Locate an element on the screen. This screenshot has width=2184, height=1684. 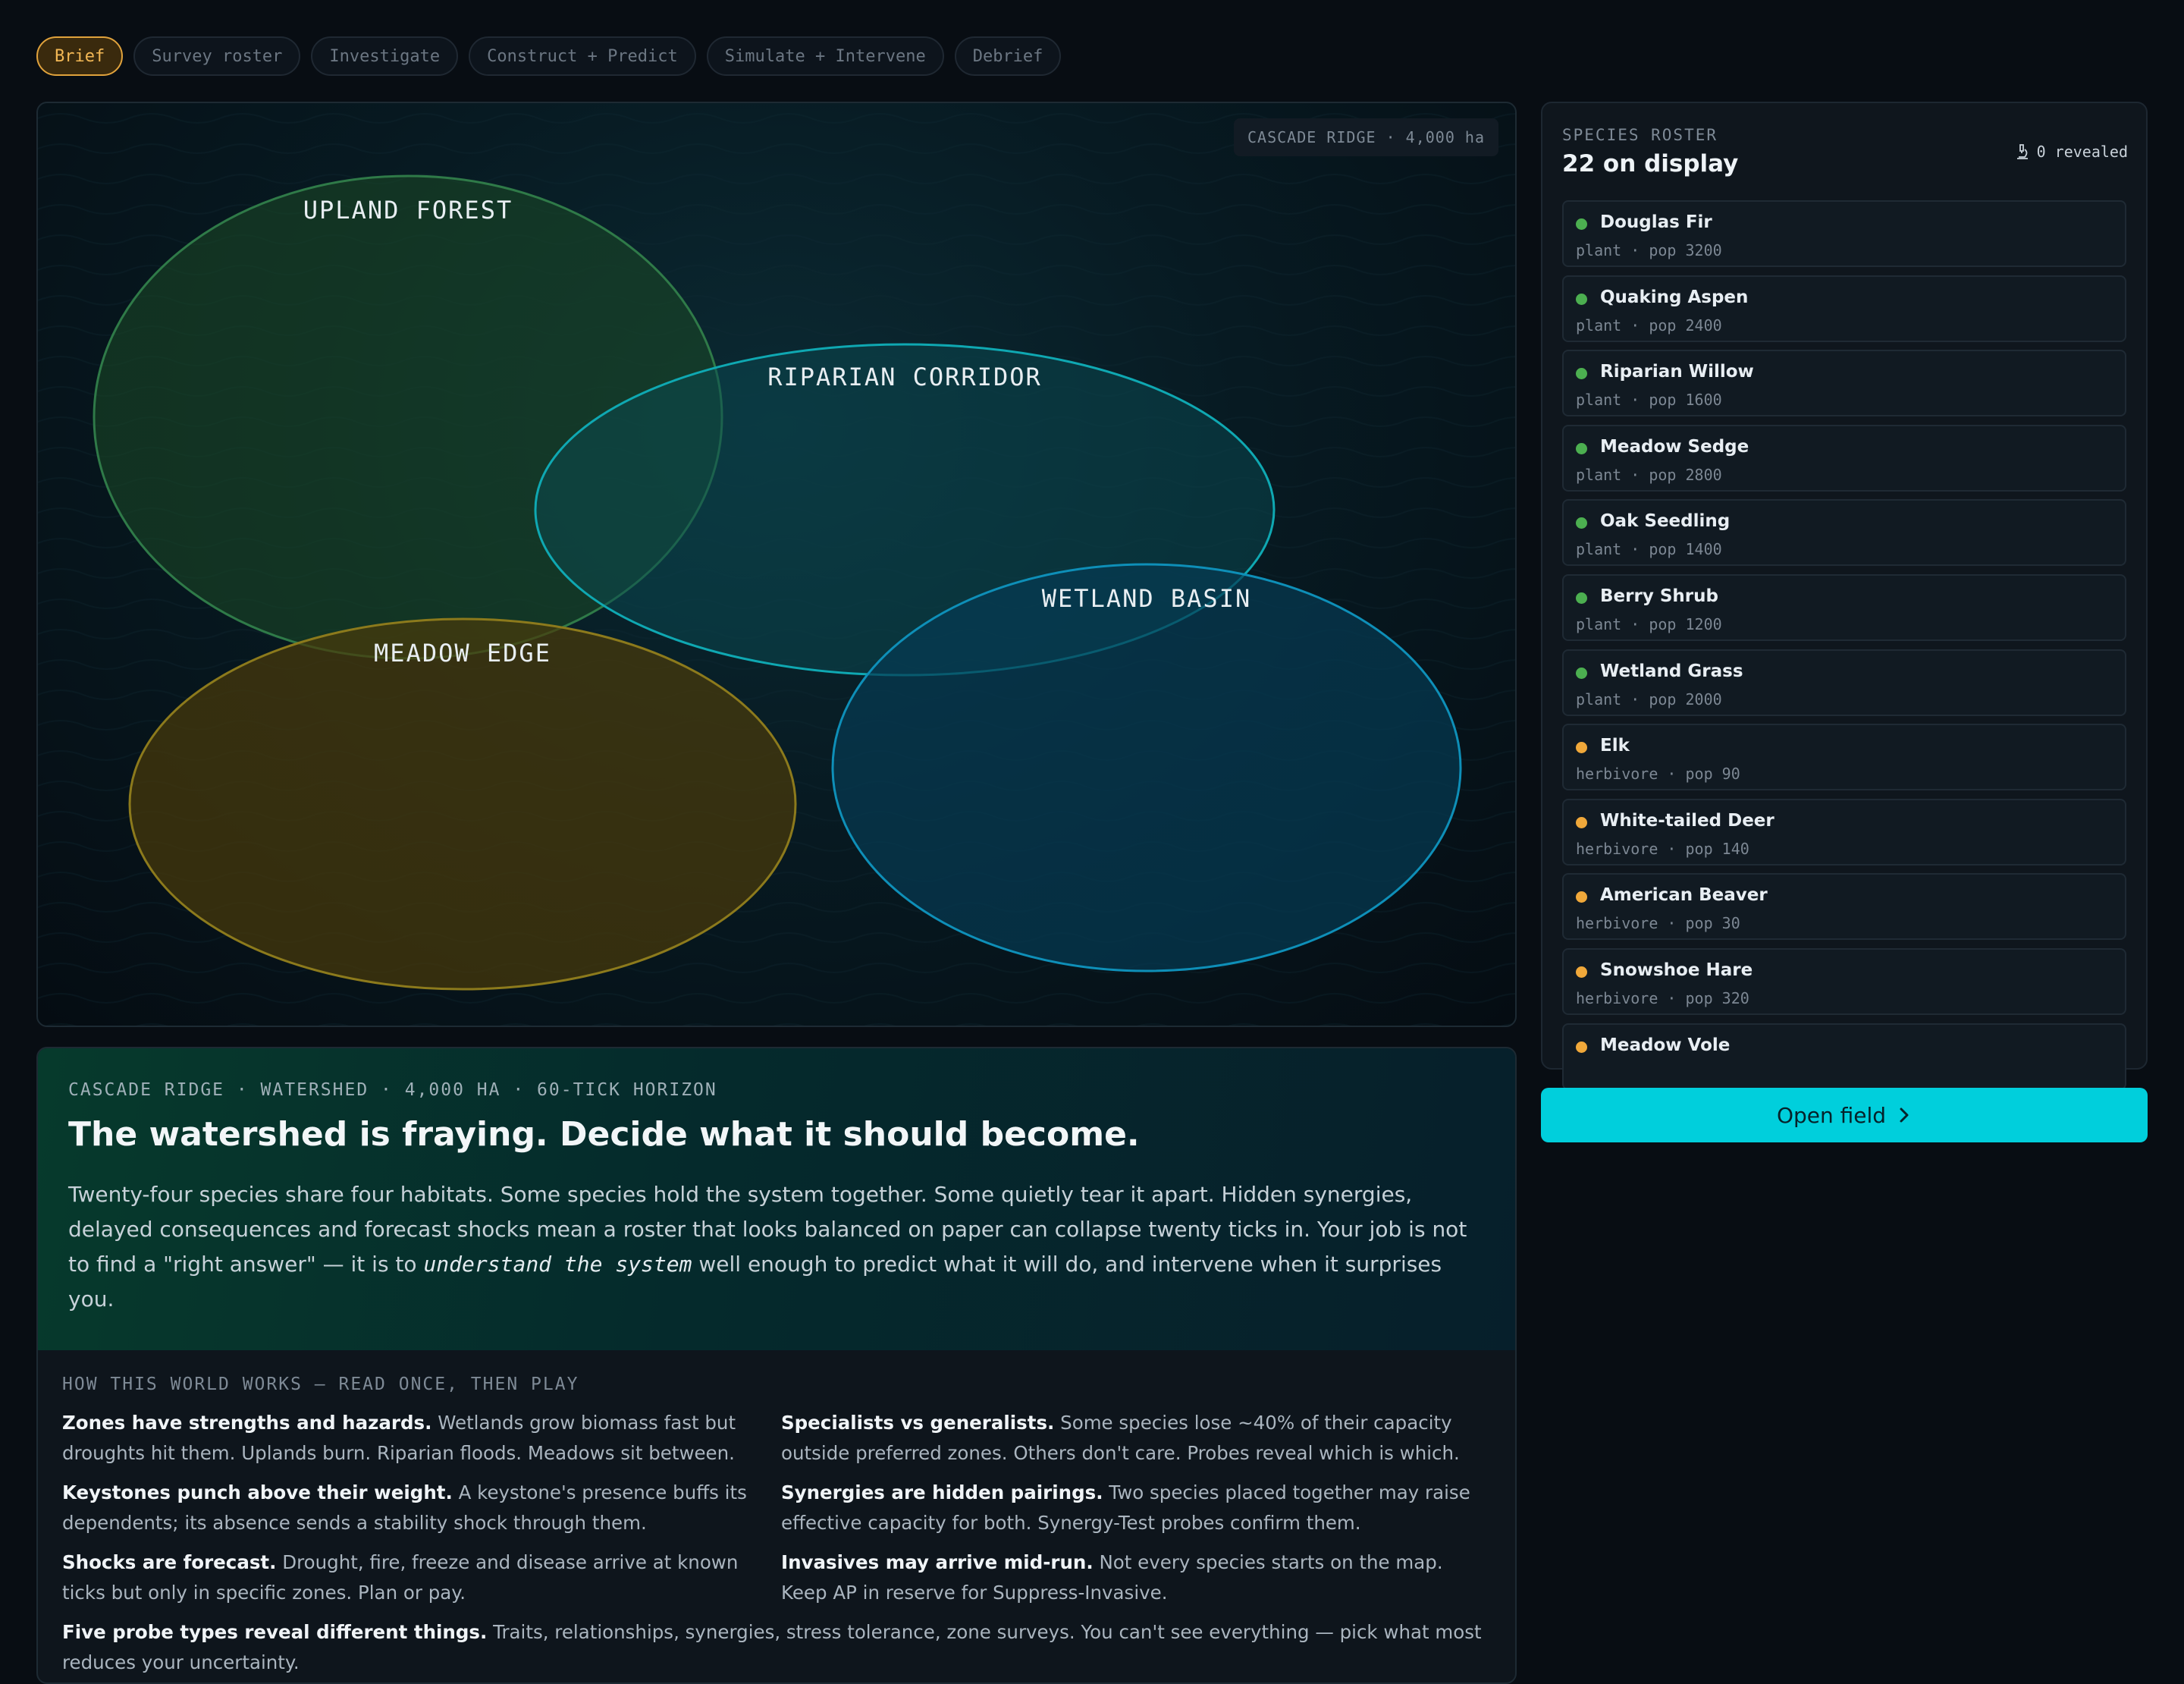
zone-label-riparian-corridor: RIPARIAN CORRIDOR is located at coordinates (904, 377).